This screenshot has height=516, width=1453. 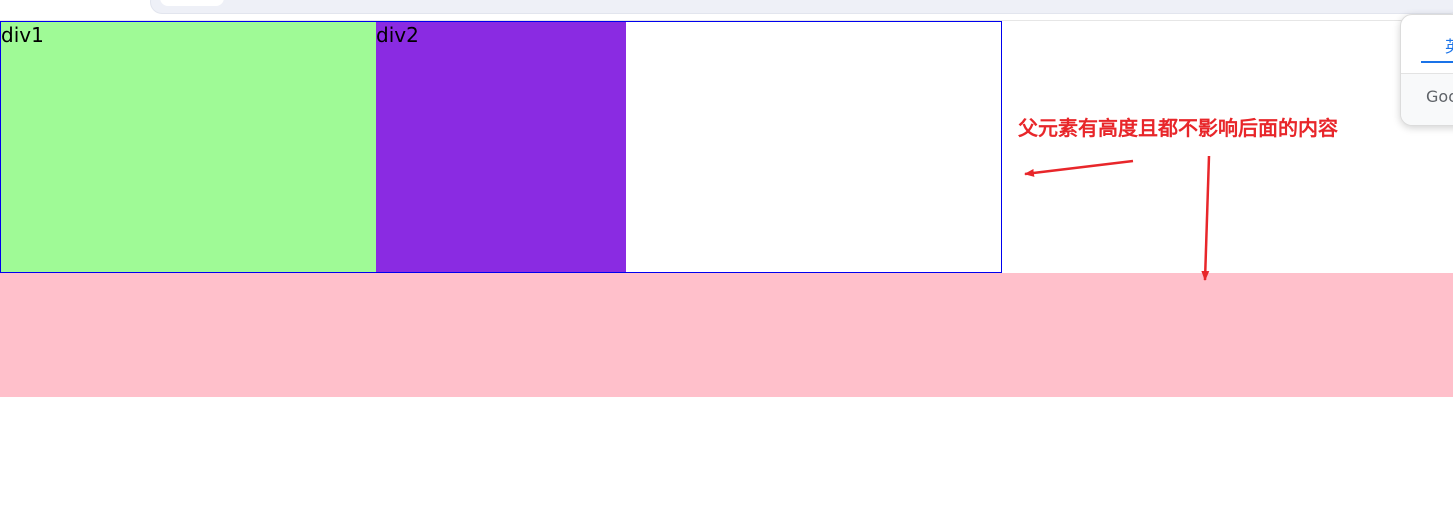 What do you see at coordinates (801, 7) in the screenshot?
I see `address-bar` at bounding box center [801, 7].